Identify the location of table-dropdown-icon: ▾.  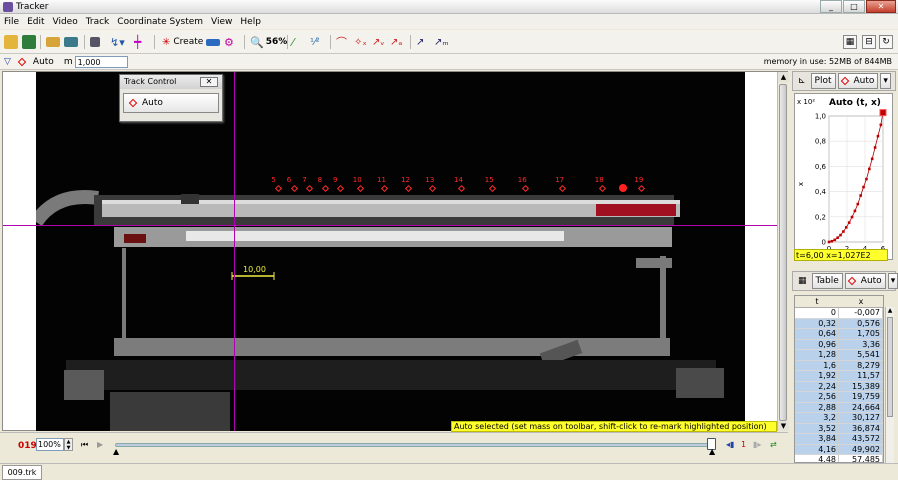
(892, 281).